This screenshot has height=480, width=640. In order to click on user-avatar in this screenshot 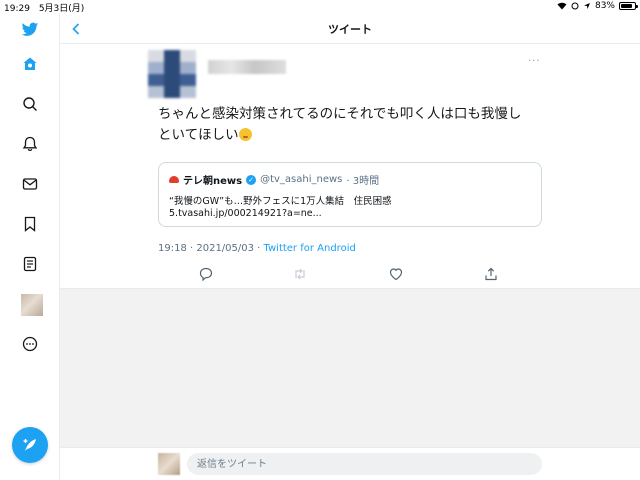, I will do `click(169, 464)`.